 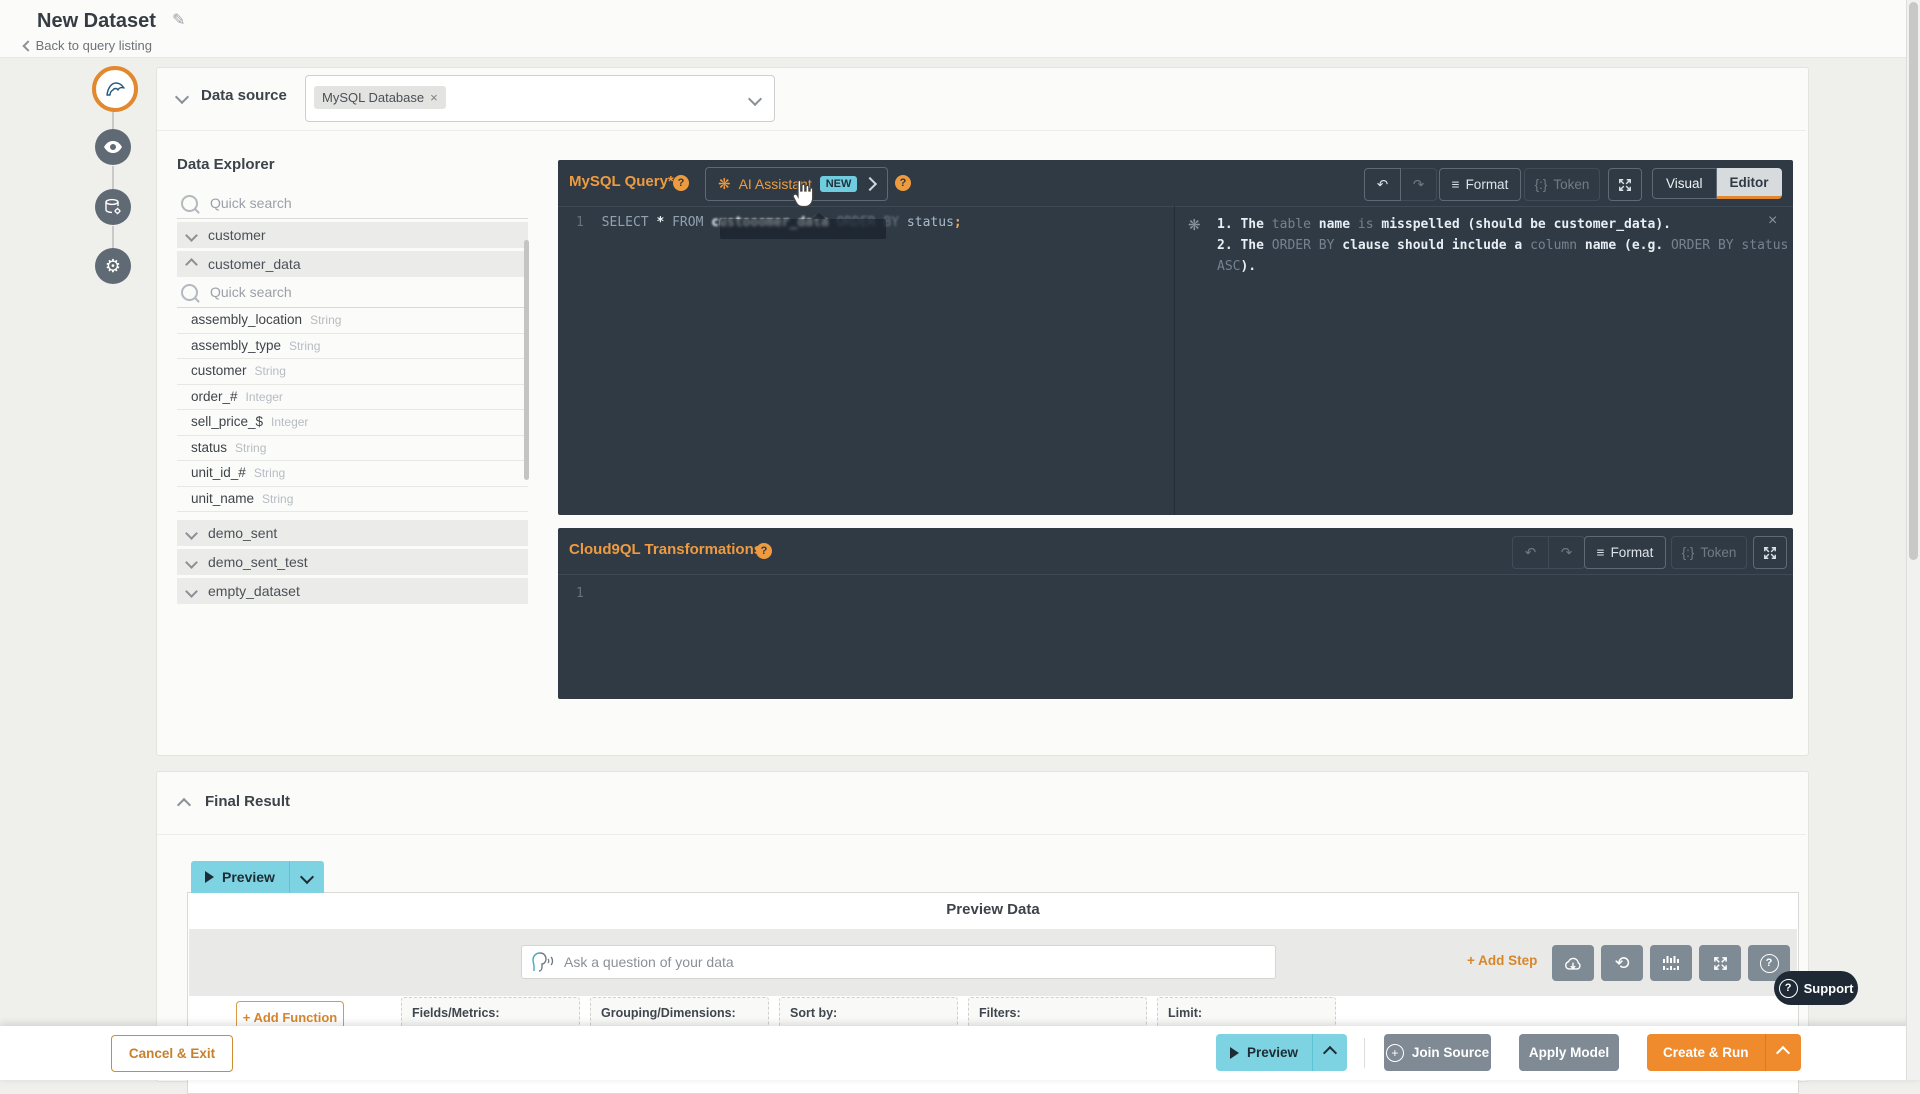 What do you see at coordinates (352, 346) in the screenshot?
I see `field-row: assembly_type String` at bounding box center [352, 346].